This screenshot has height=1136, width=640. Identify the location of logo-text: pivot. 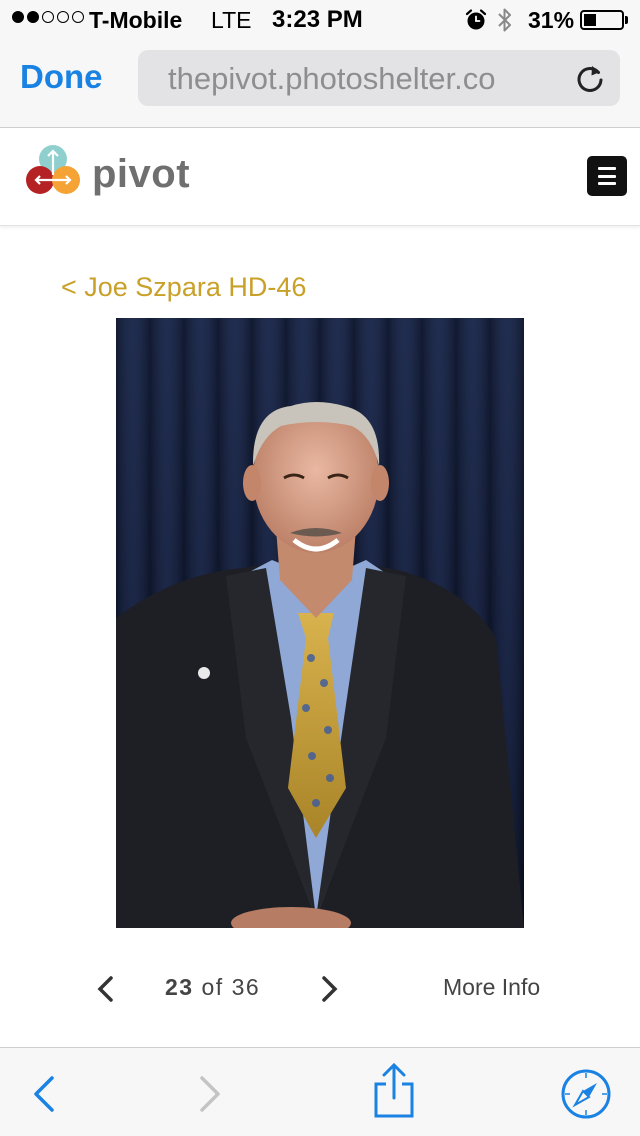
(141, 174).